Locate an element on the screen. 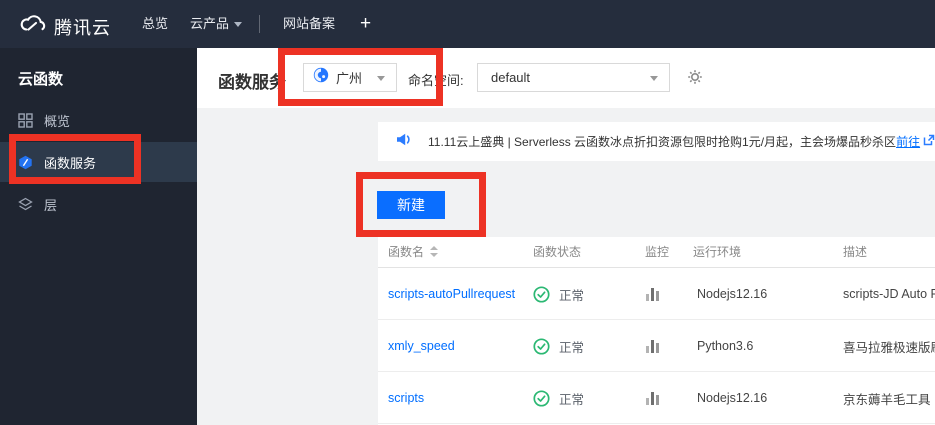 The height and width of the screenshot is (425, 935). sidebar-item-label: 层 is located at coordinates (51, 205).